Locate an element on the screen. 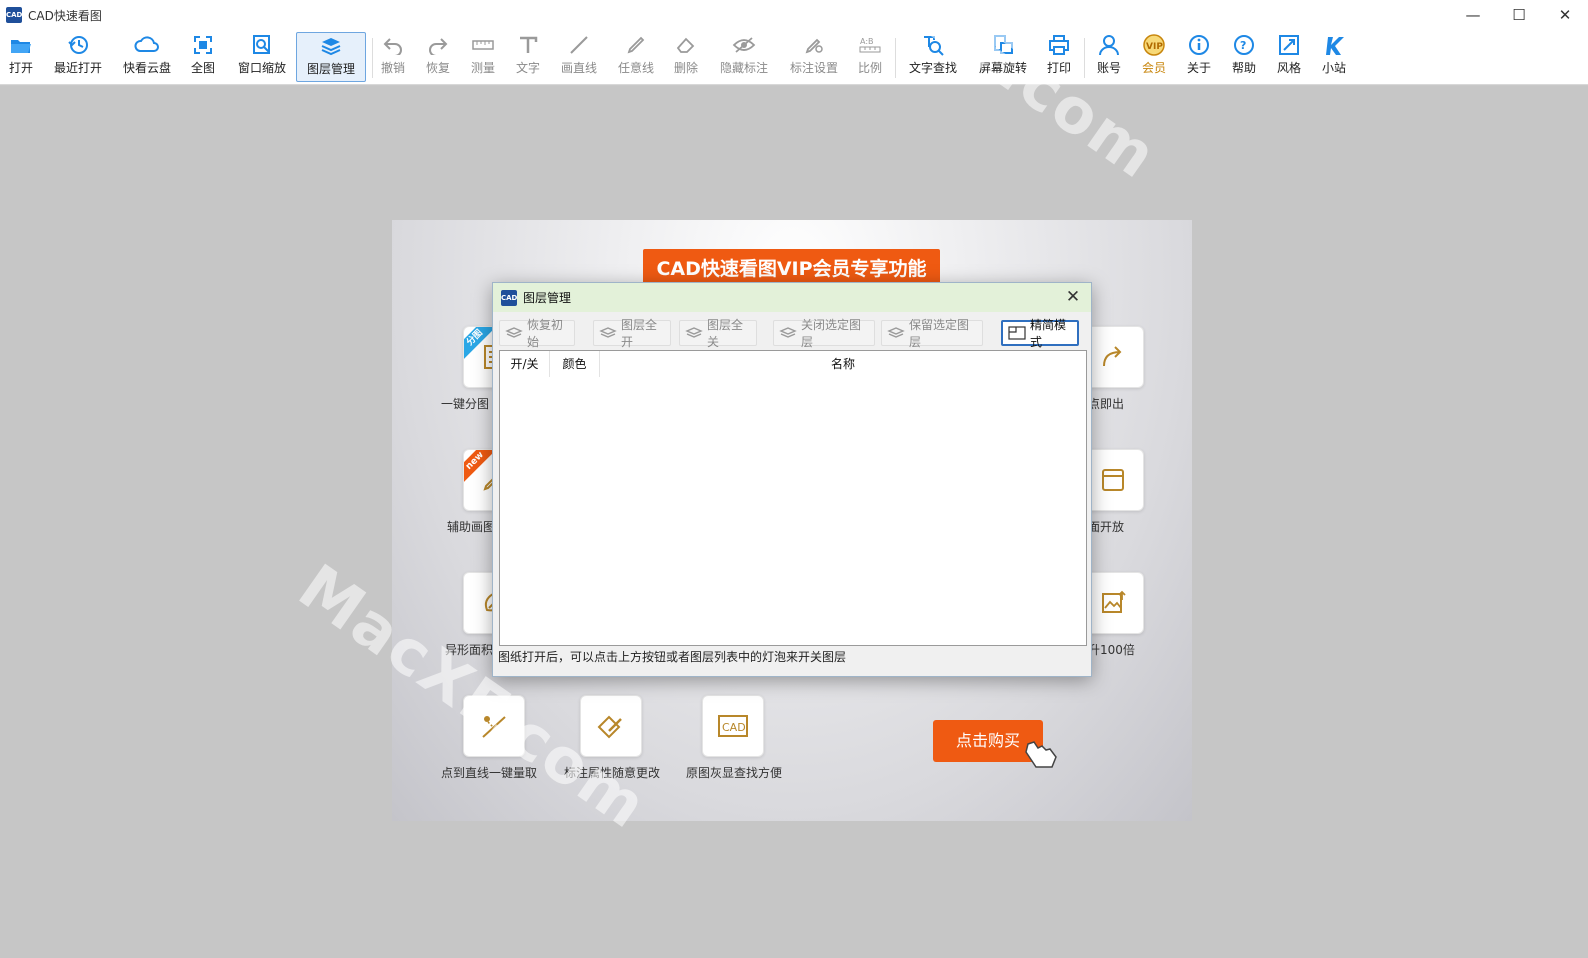  svg-text: VIP is located at coordinates (1154, 47).